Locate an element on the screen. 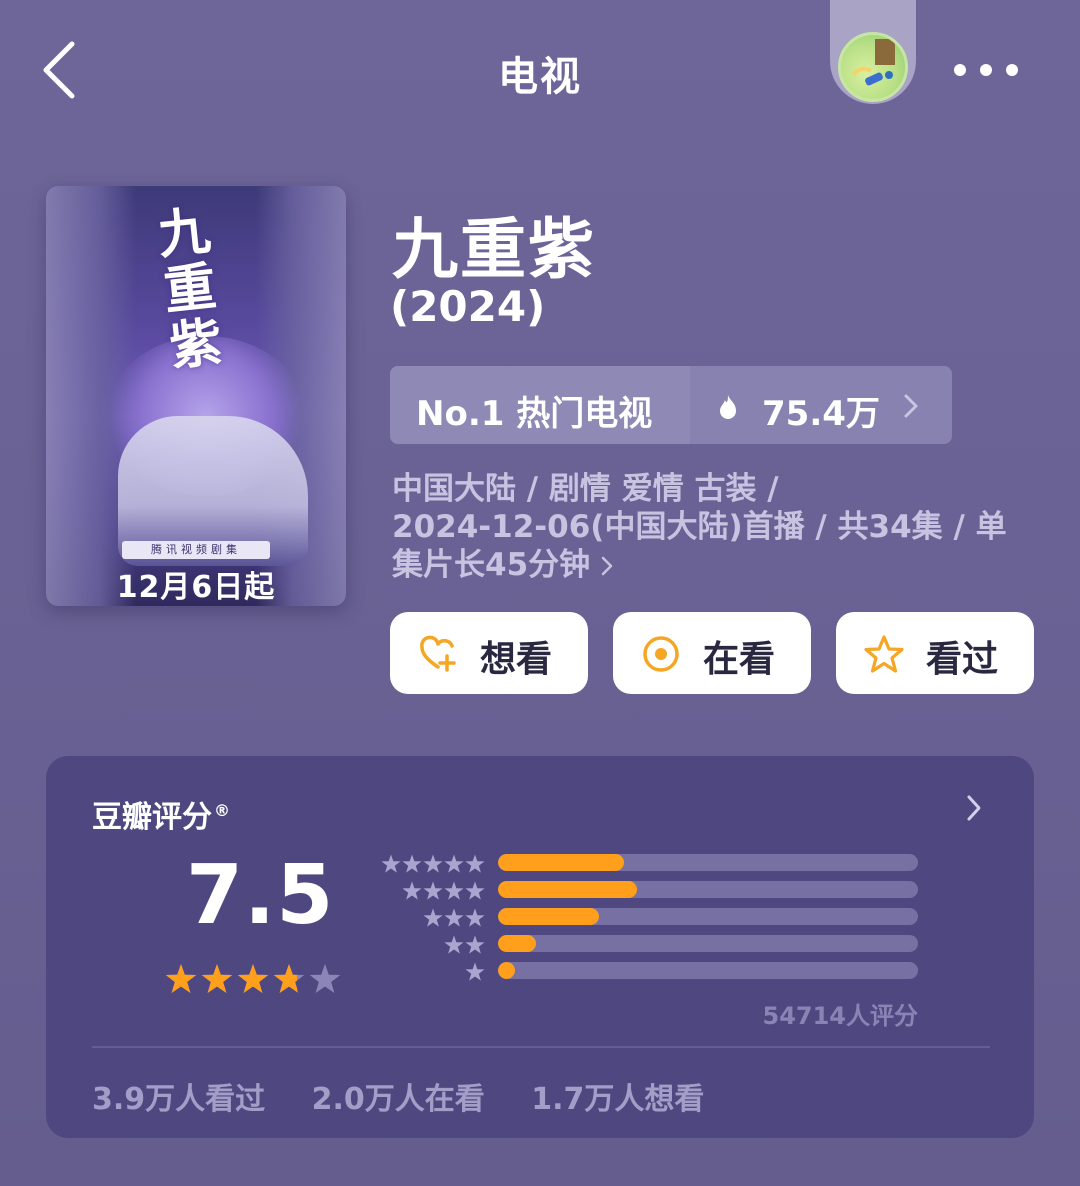 This screenshot has height=1186, width=1080. poster-calligraphy-title: 九重紫 is located at coordinates (190, 289).